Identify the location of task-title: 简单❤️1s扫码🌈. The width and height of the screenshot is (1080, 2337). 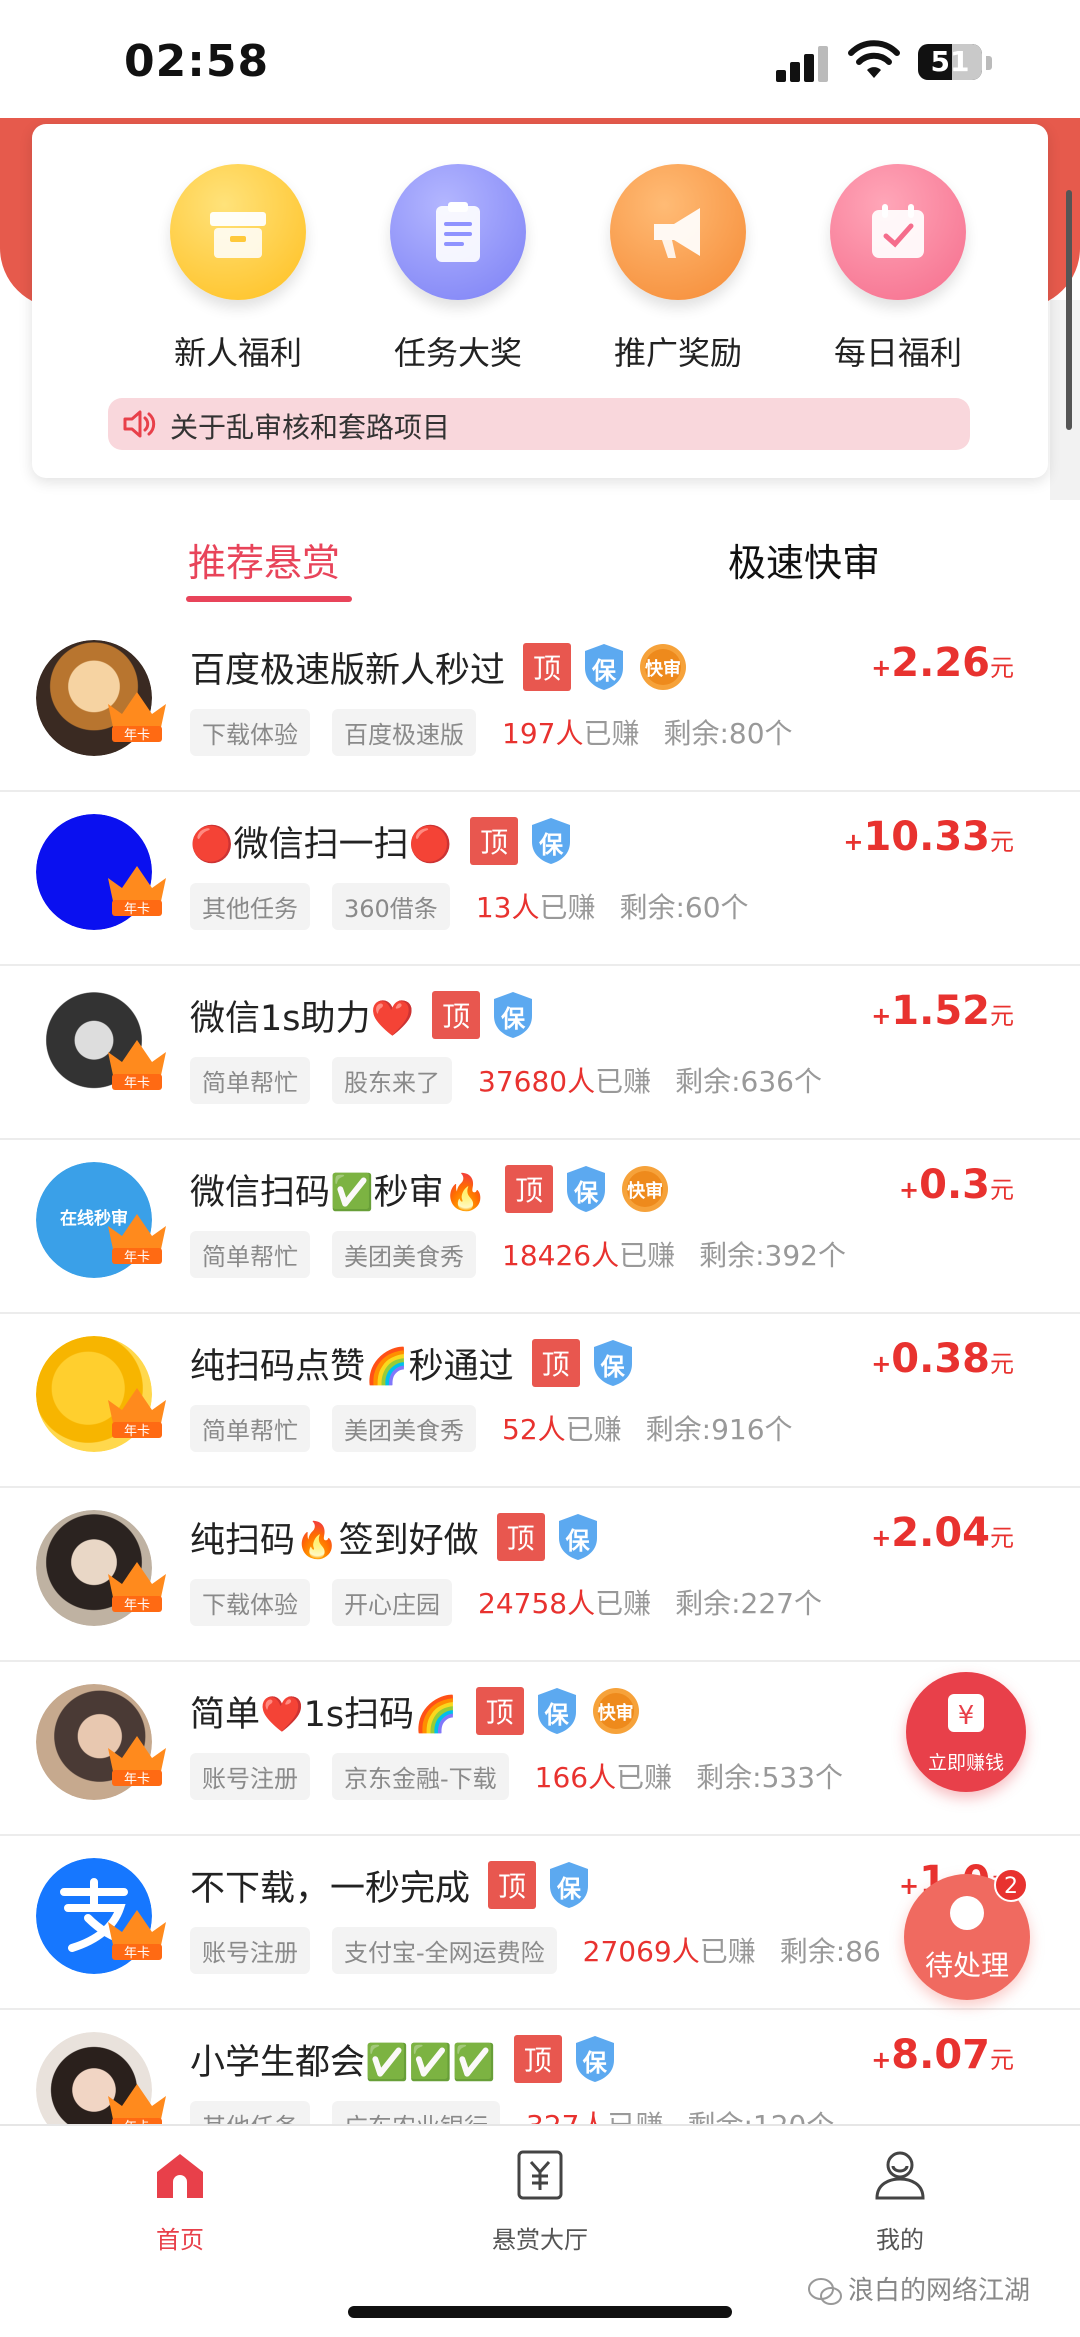
(324, 1714).